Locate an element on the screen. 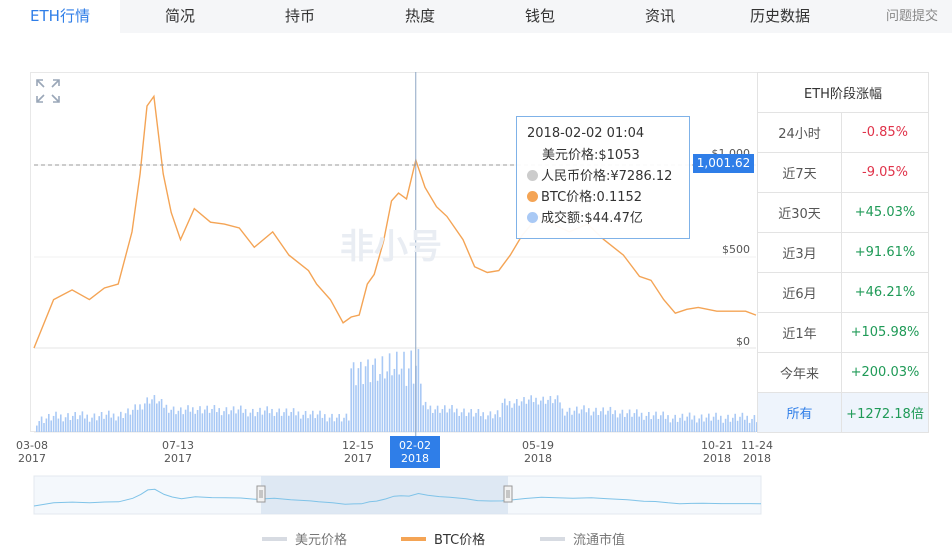 The image size is (952, 555). expand-icon is located at coordinates (48, 91).